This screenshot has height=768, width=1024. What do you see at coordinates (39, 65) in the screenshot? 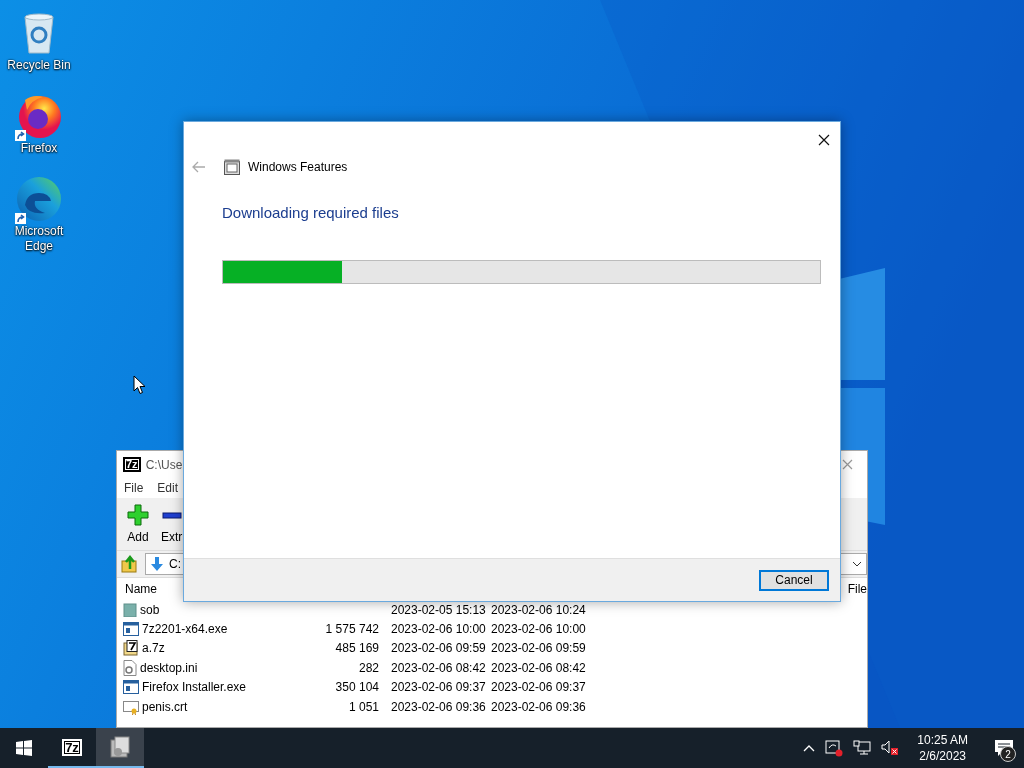
I see `desktop-icon-label: Recycle Bin` at bounding box center [39, 65].